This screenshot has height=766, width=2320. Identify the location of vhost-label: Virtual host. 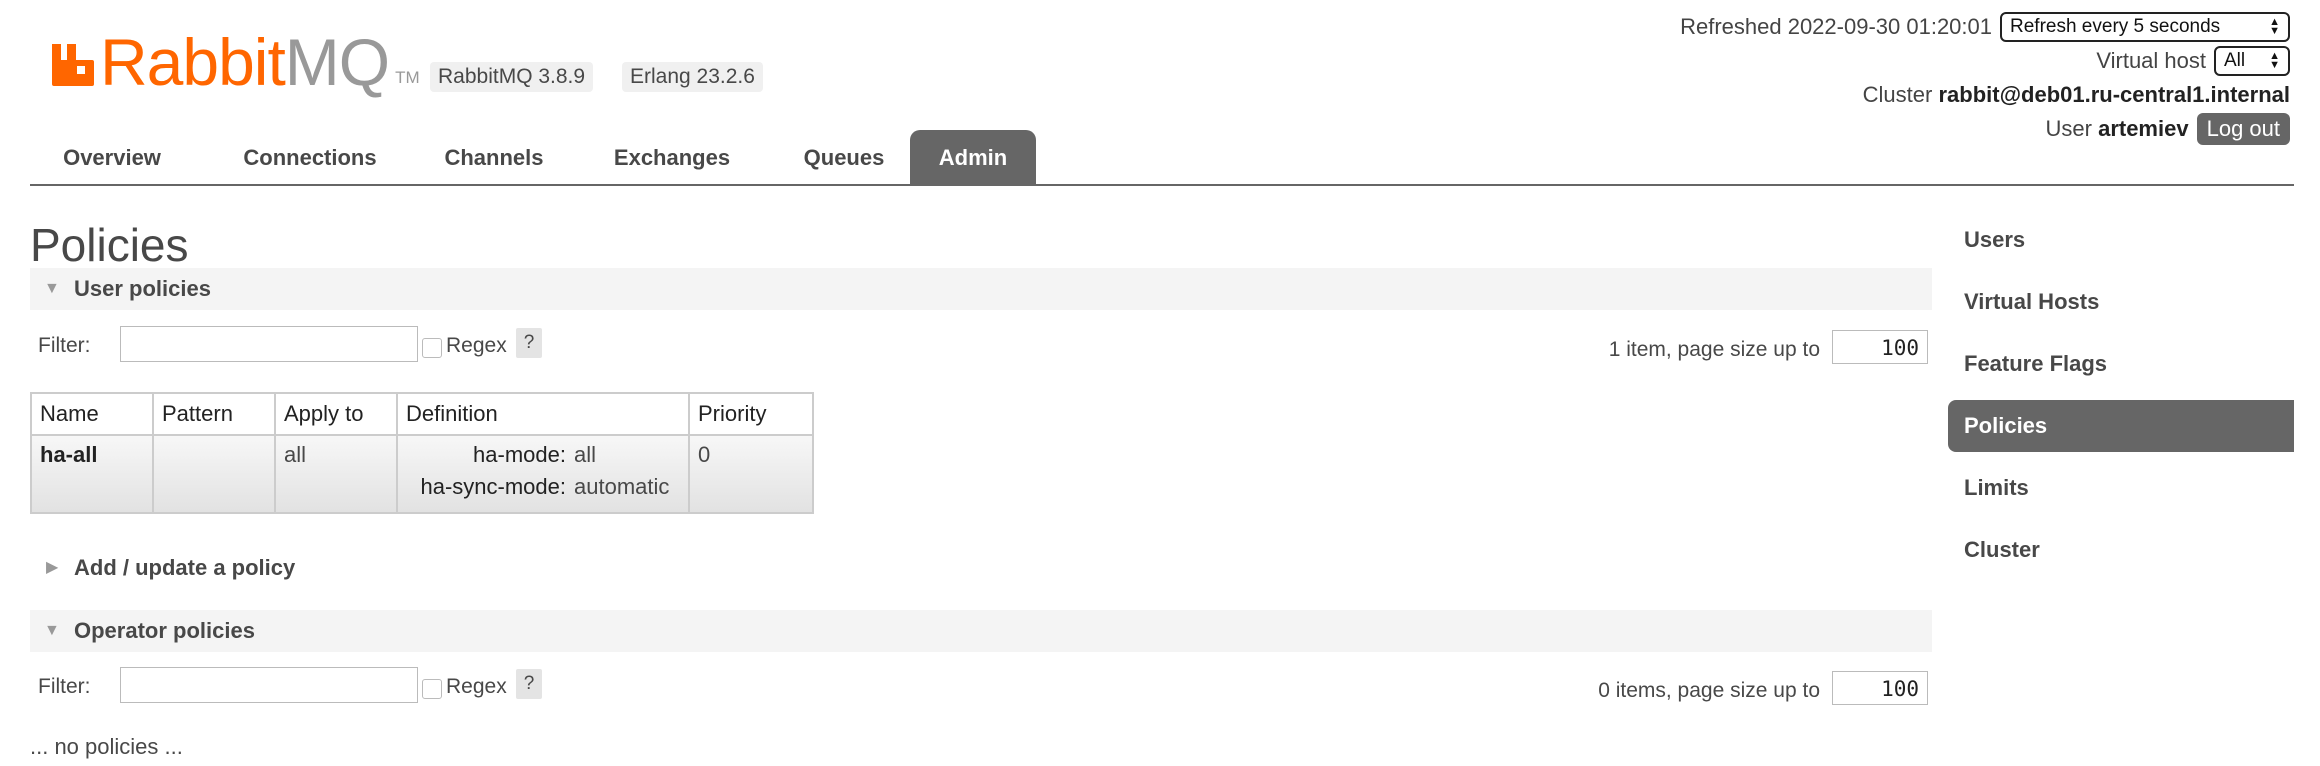
(2151, 60).